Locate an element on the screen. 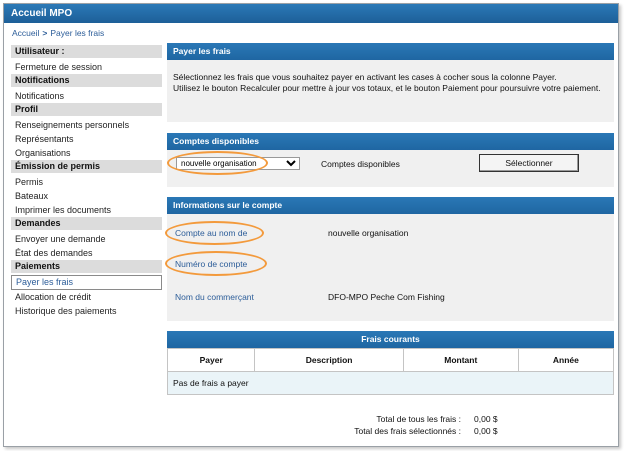 This screenshot has width=624, height=451. breadcrumb-current: Payer les frais is located at coordinates (77, 33).